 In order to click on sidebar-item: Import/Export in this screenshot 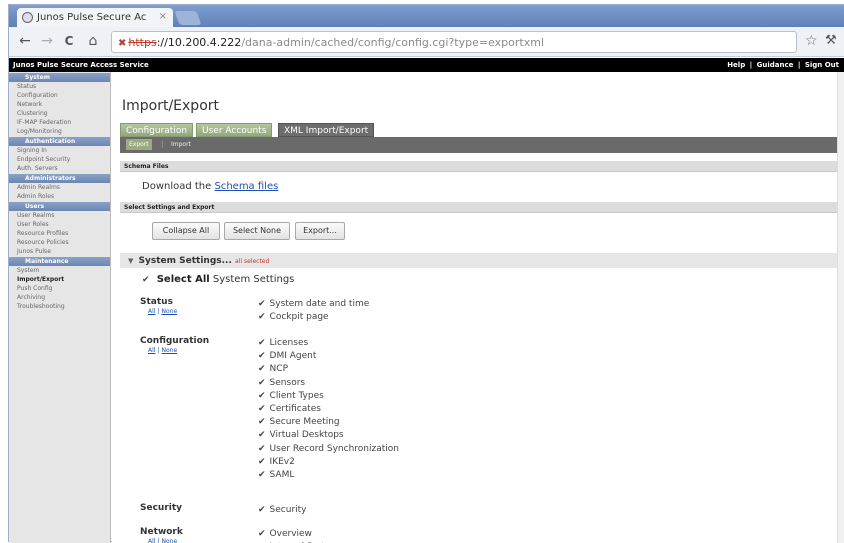, I will do `click(59, 279)`.